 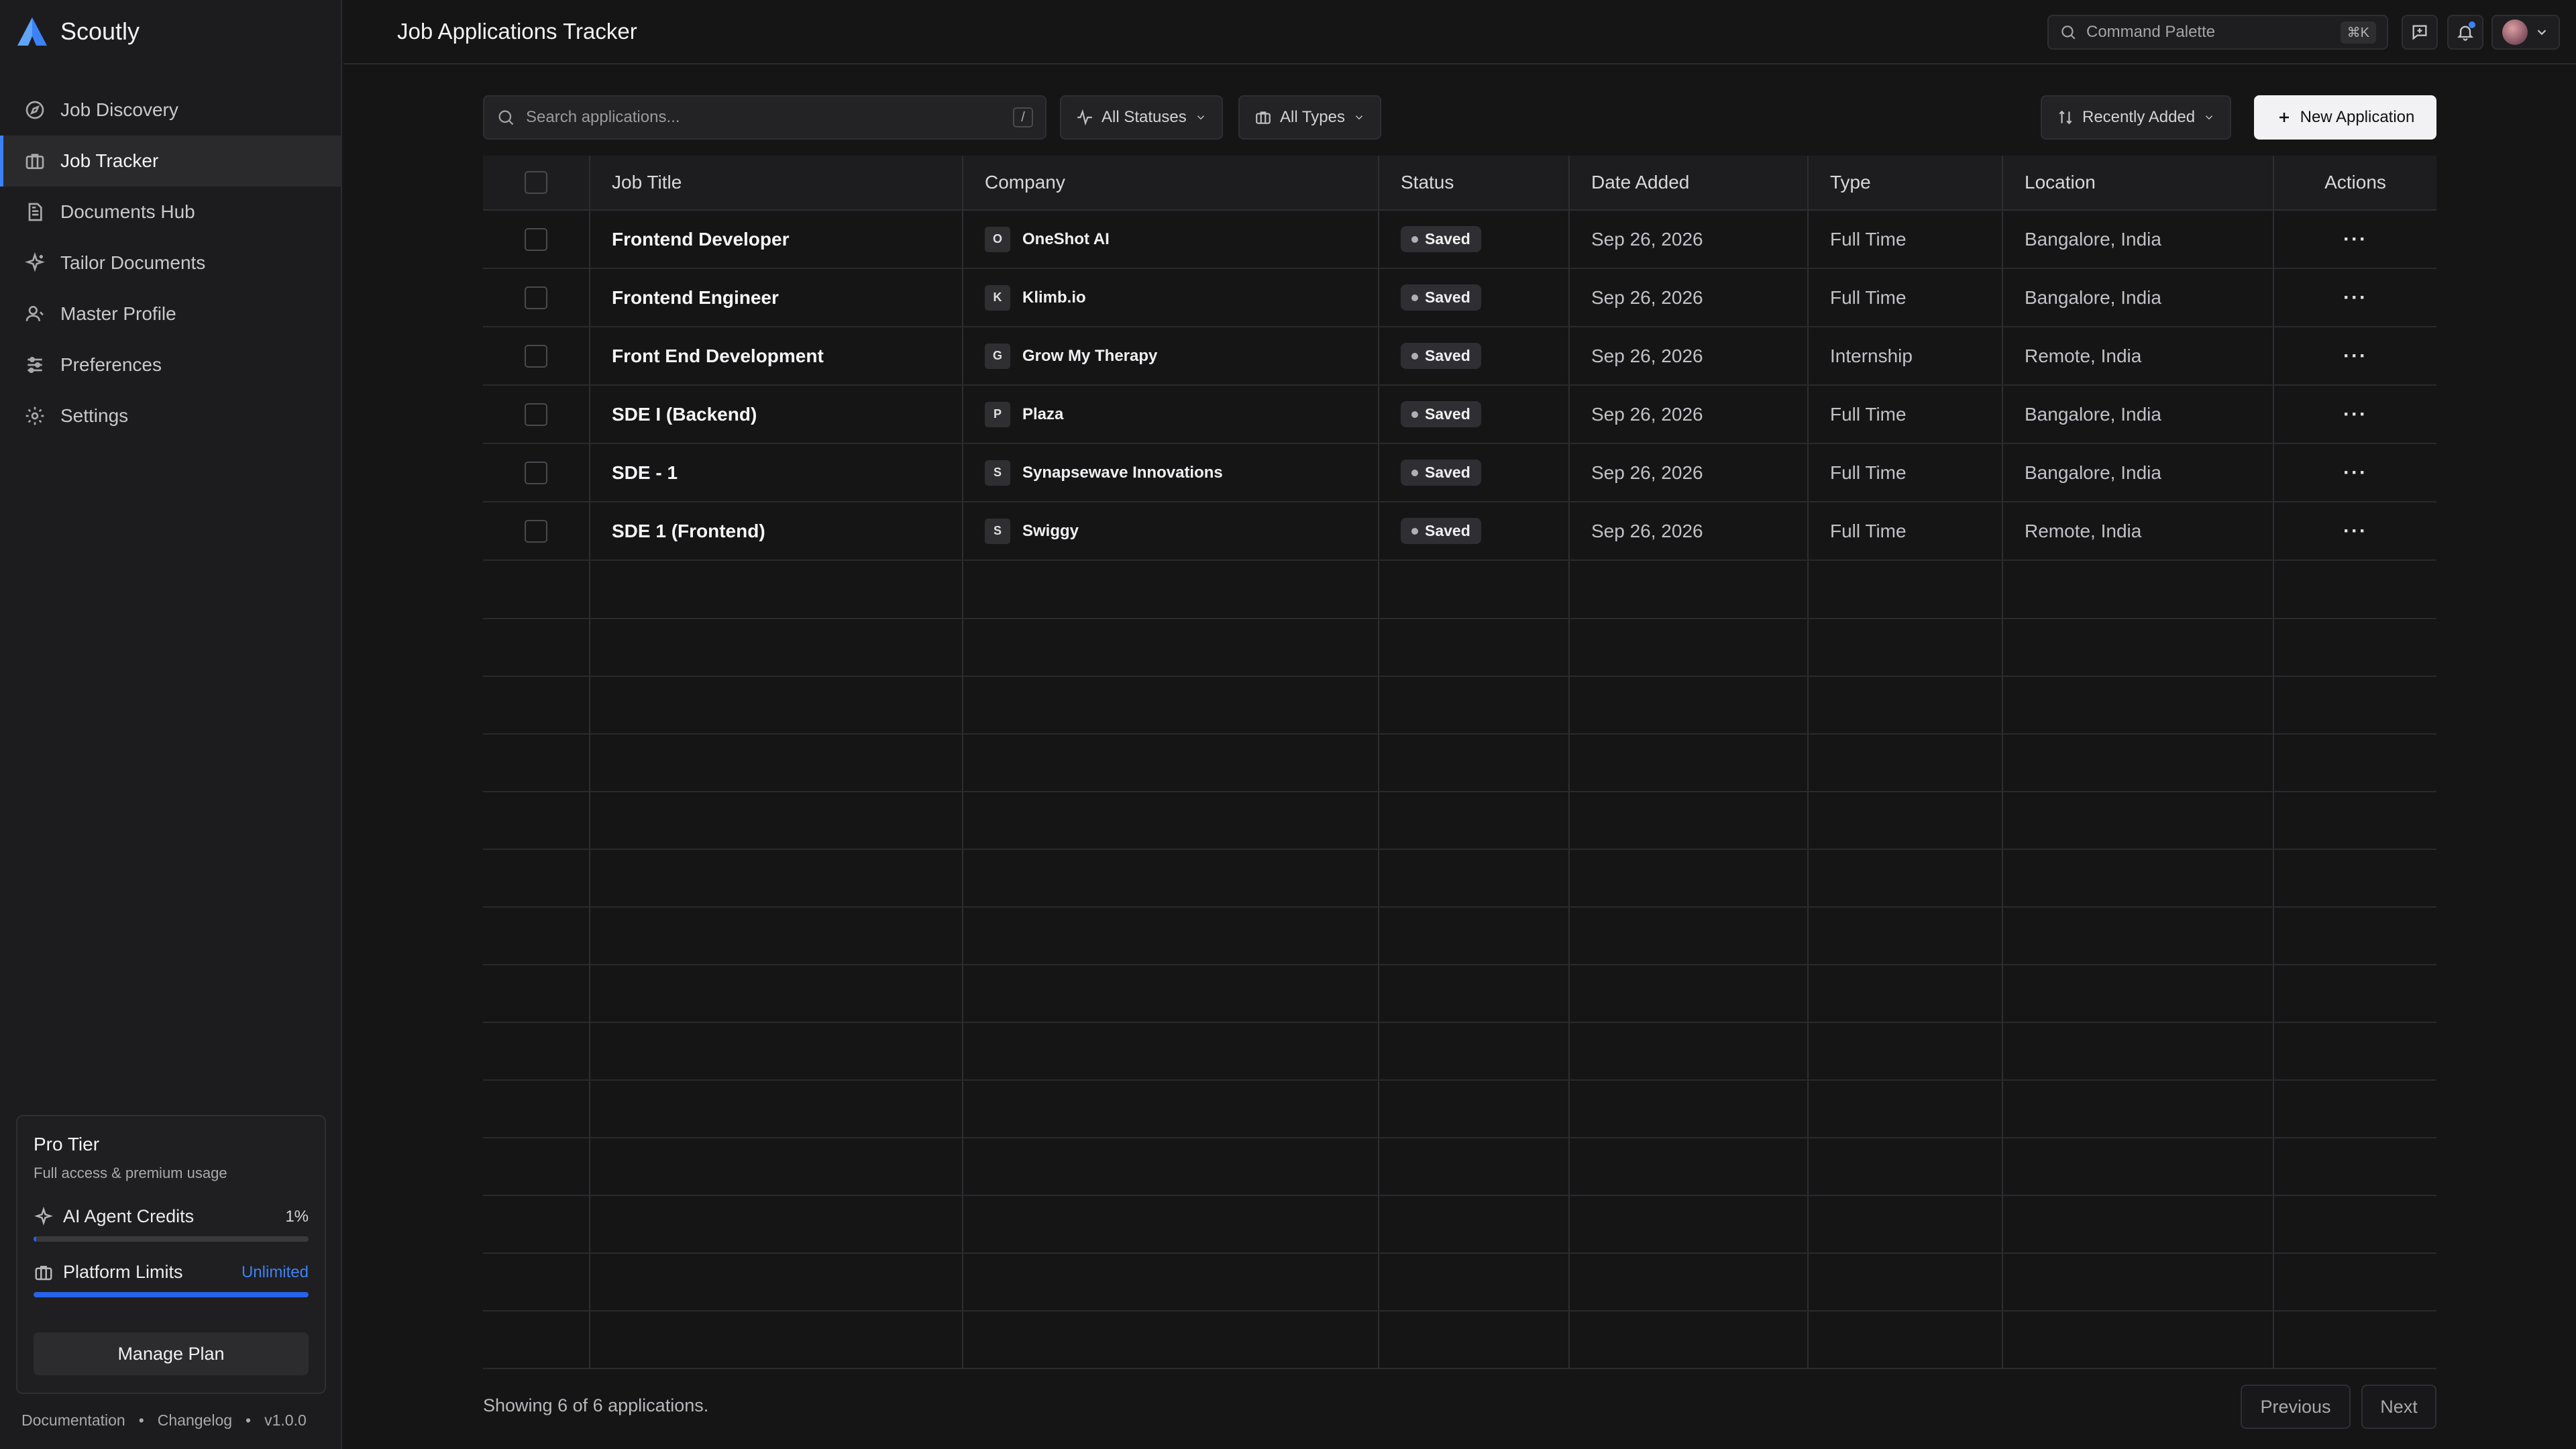 I want to click on column-header-status: Status, so click(x=1474, y=182).